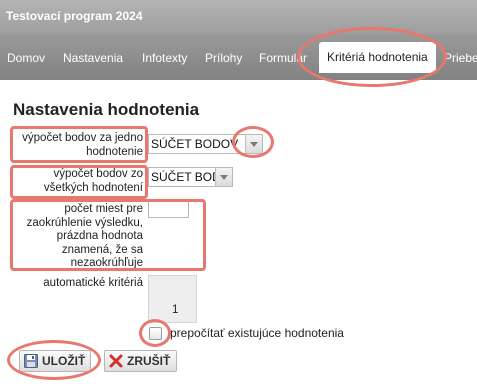  Describe the element at coordinates (164, 58) in the screenshot. I see `nav-item-infotexty: Infotexty` at that location.